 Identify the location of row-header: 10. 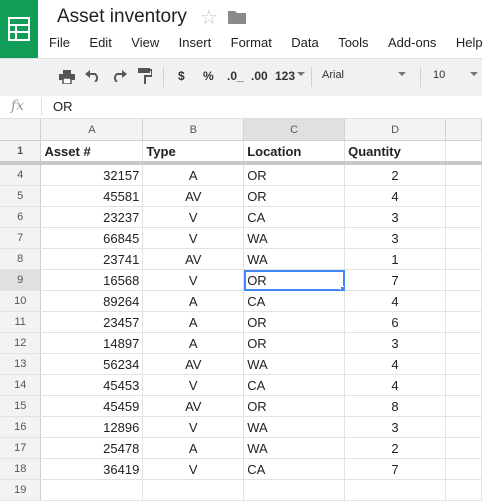
(21, 301).